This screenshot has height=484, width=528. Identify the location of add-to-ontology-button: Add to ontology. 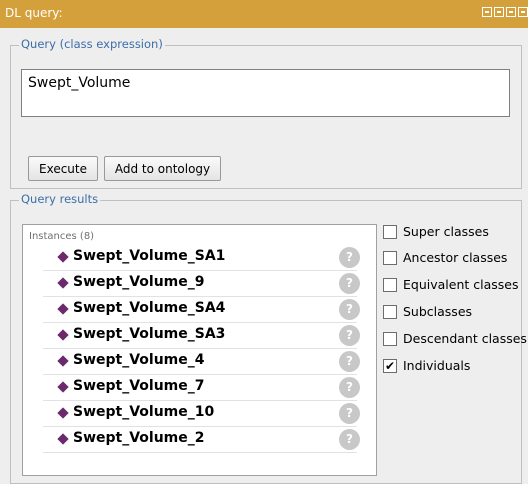
(162, 168).